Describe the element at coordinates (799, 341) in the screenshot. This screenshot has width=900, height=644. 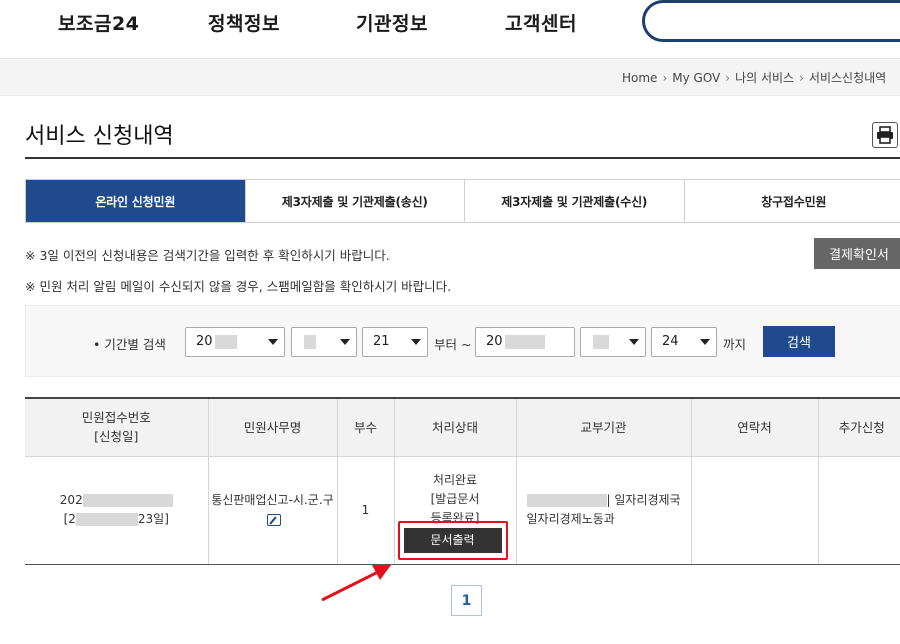
I see `search-button: 검색` at that location.